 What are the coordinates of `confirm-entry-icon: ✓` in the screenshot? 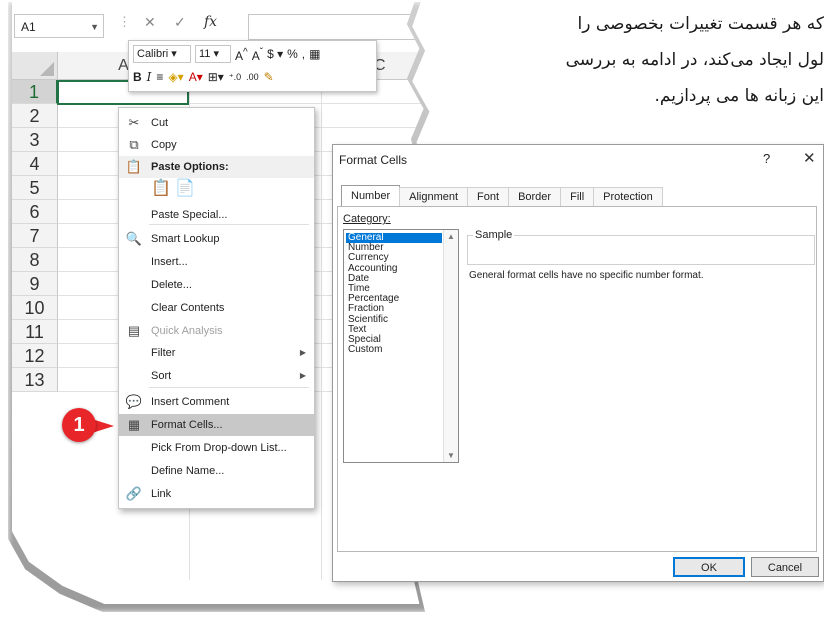 It's located at (180, 22).